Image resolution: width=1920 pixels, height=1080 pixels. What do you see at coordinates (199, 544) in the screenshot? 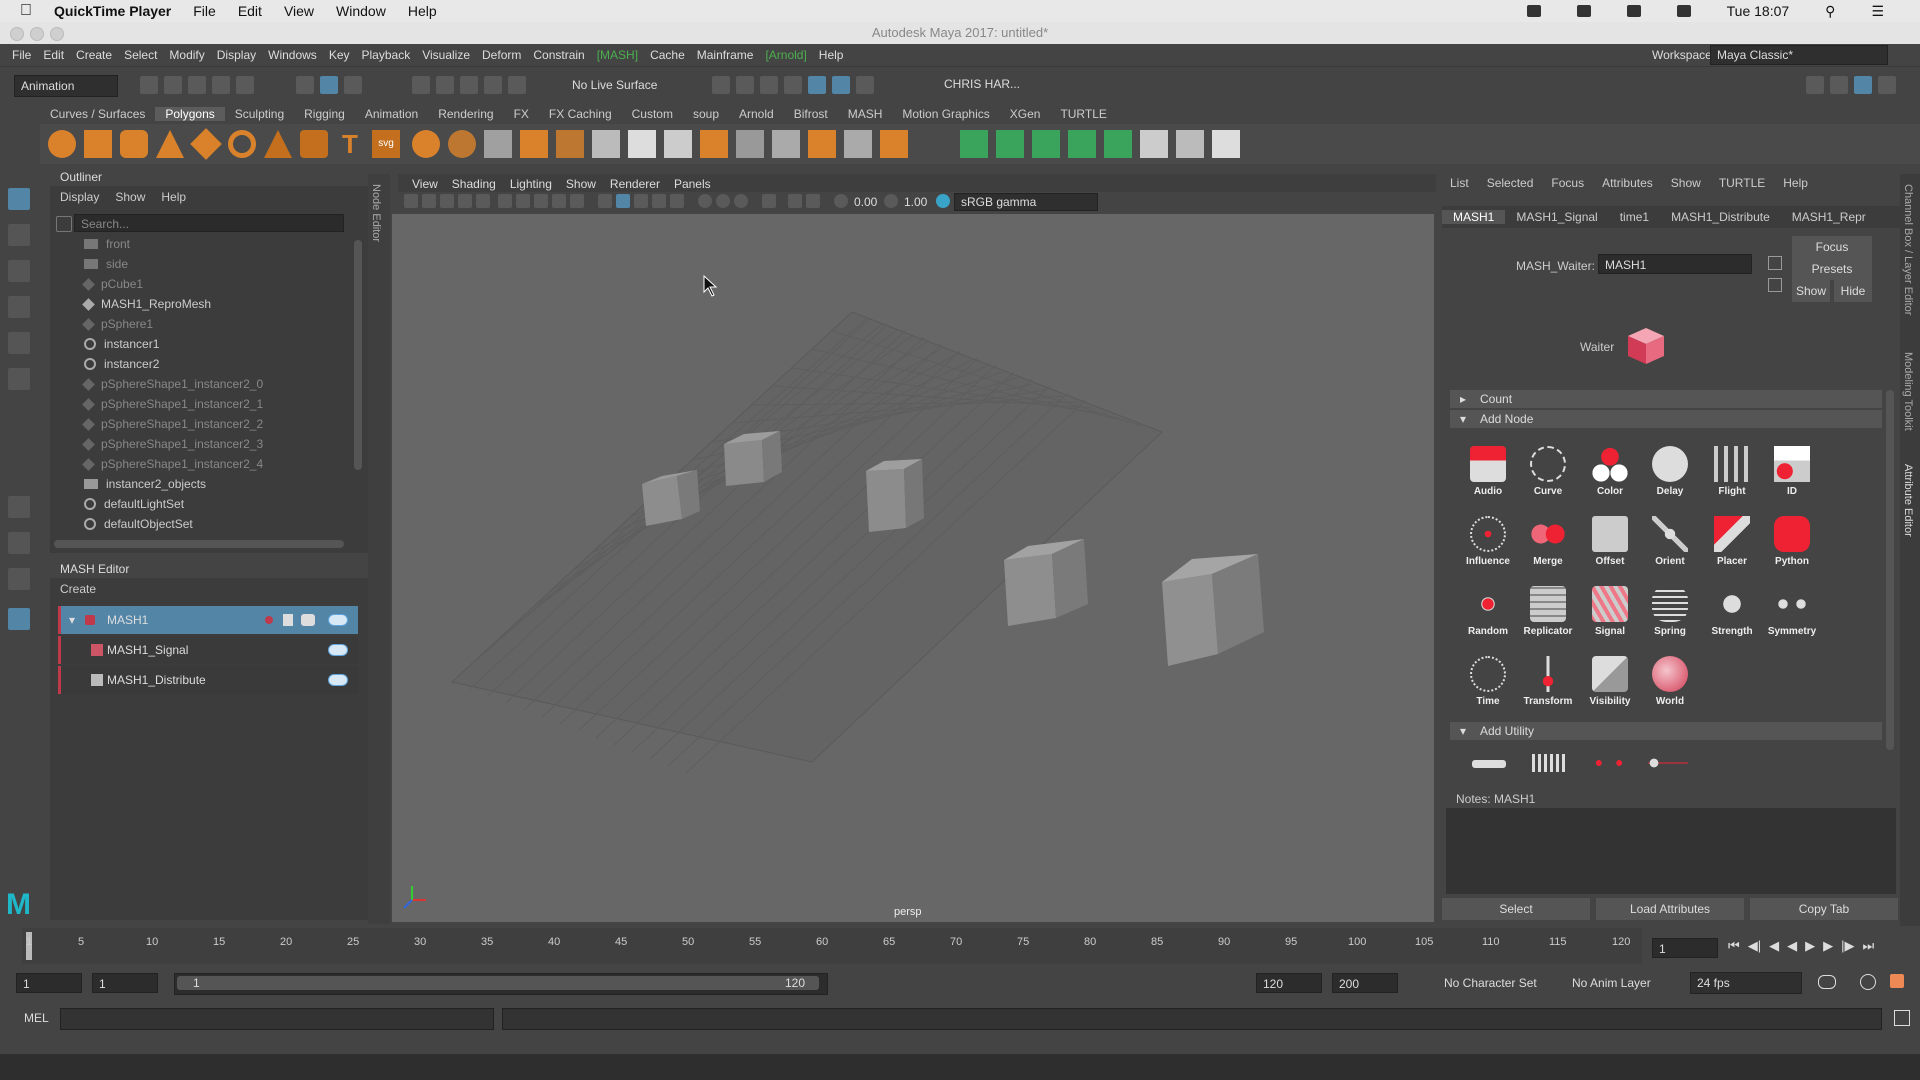
I see `outliner-horizontal-scrollbar` at bounding box center [199, 544].